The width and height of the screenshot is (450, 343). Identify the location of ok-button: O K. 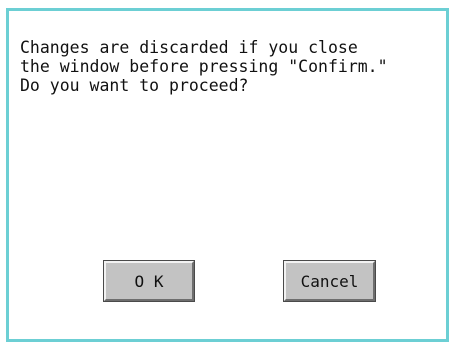
(149, 281).